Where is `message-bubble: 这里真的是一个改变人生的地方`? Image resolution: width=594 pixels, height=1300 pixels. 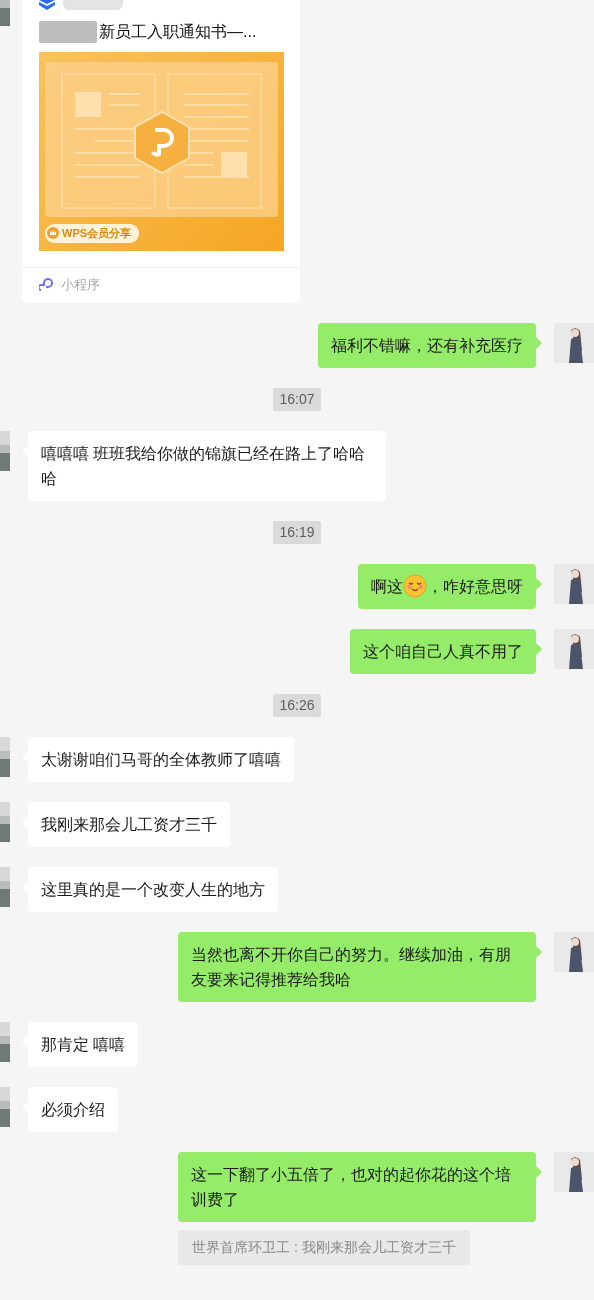 message-bubble: 这里真的是一个改变人生的地方 is located at coordinates (153, 889).